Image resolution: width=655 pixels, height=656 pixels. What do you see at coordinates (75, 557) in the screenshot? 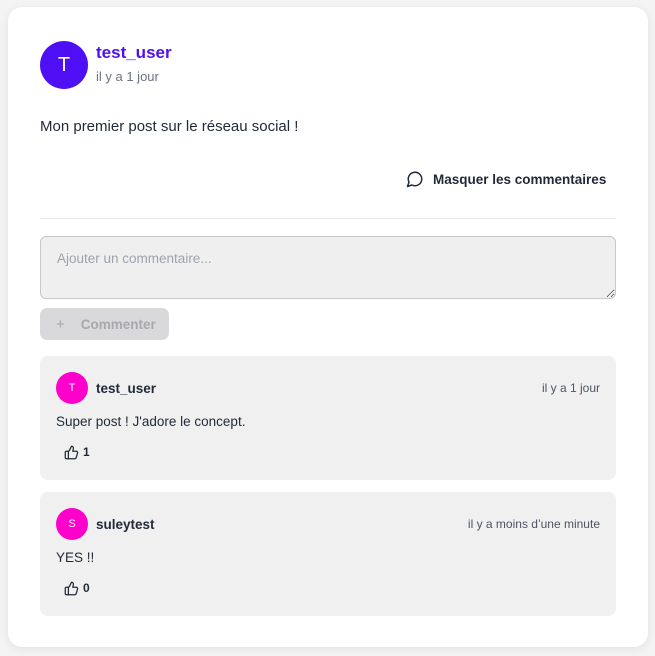
I see `comment-text: YES !!` at bounding box center [75, 557].